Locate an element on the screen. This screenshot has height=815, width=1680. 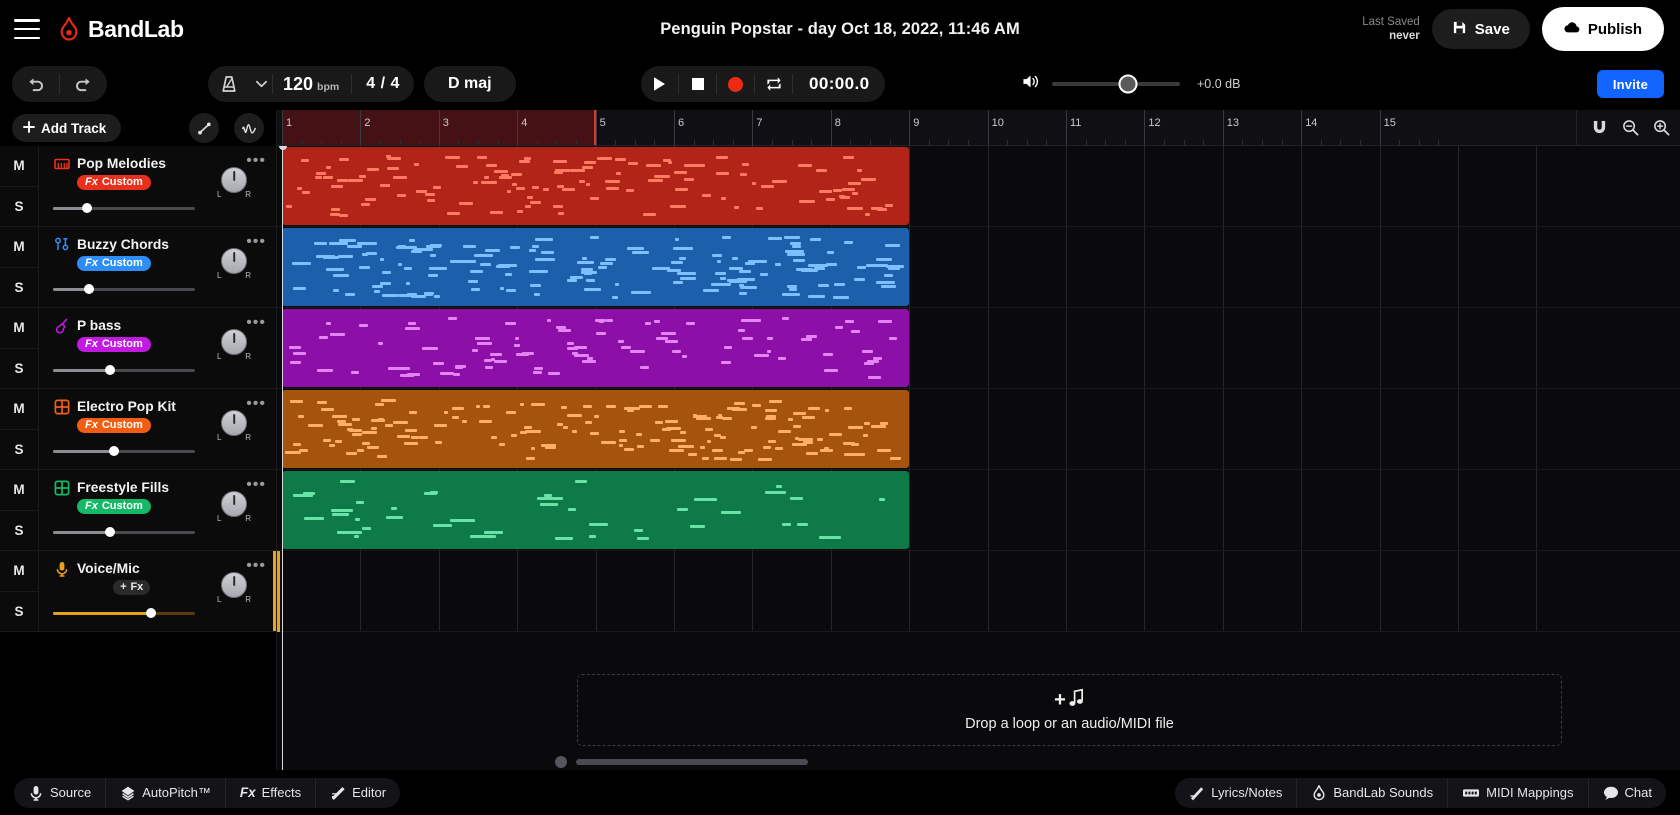
track-header: M S Voice/Mic ••• + Fx LR is located at coordinates (138, 591).